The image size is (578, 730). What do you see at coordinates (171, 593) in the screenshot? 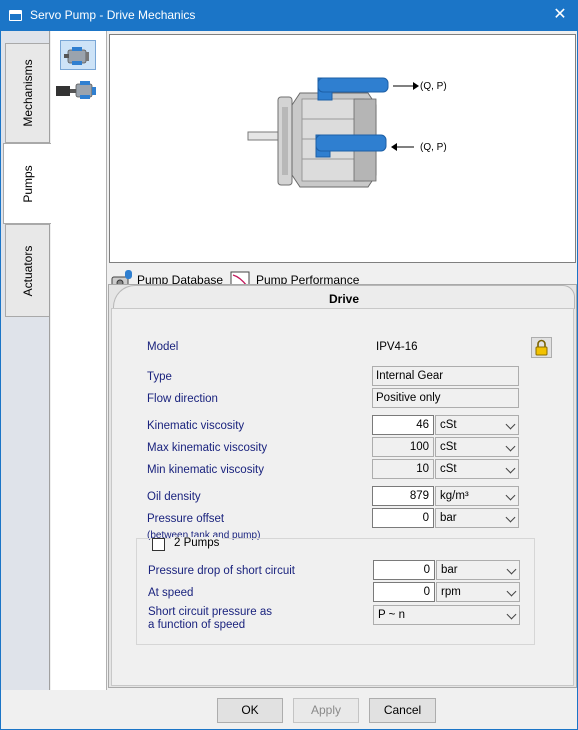
I see `at-speed-label: At speed` at bounding box center [171, 593].